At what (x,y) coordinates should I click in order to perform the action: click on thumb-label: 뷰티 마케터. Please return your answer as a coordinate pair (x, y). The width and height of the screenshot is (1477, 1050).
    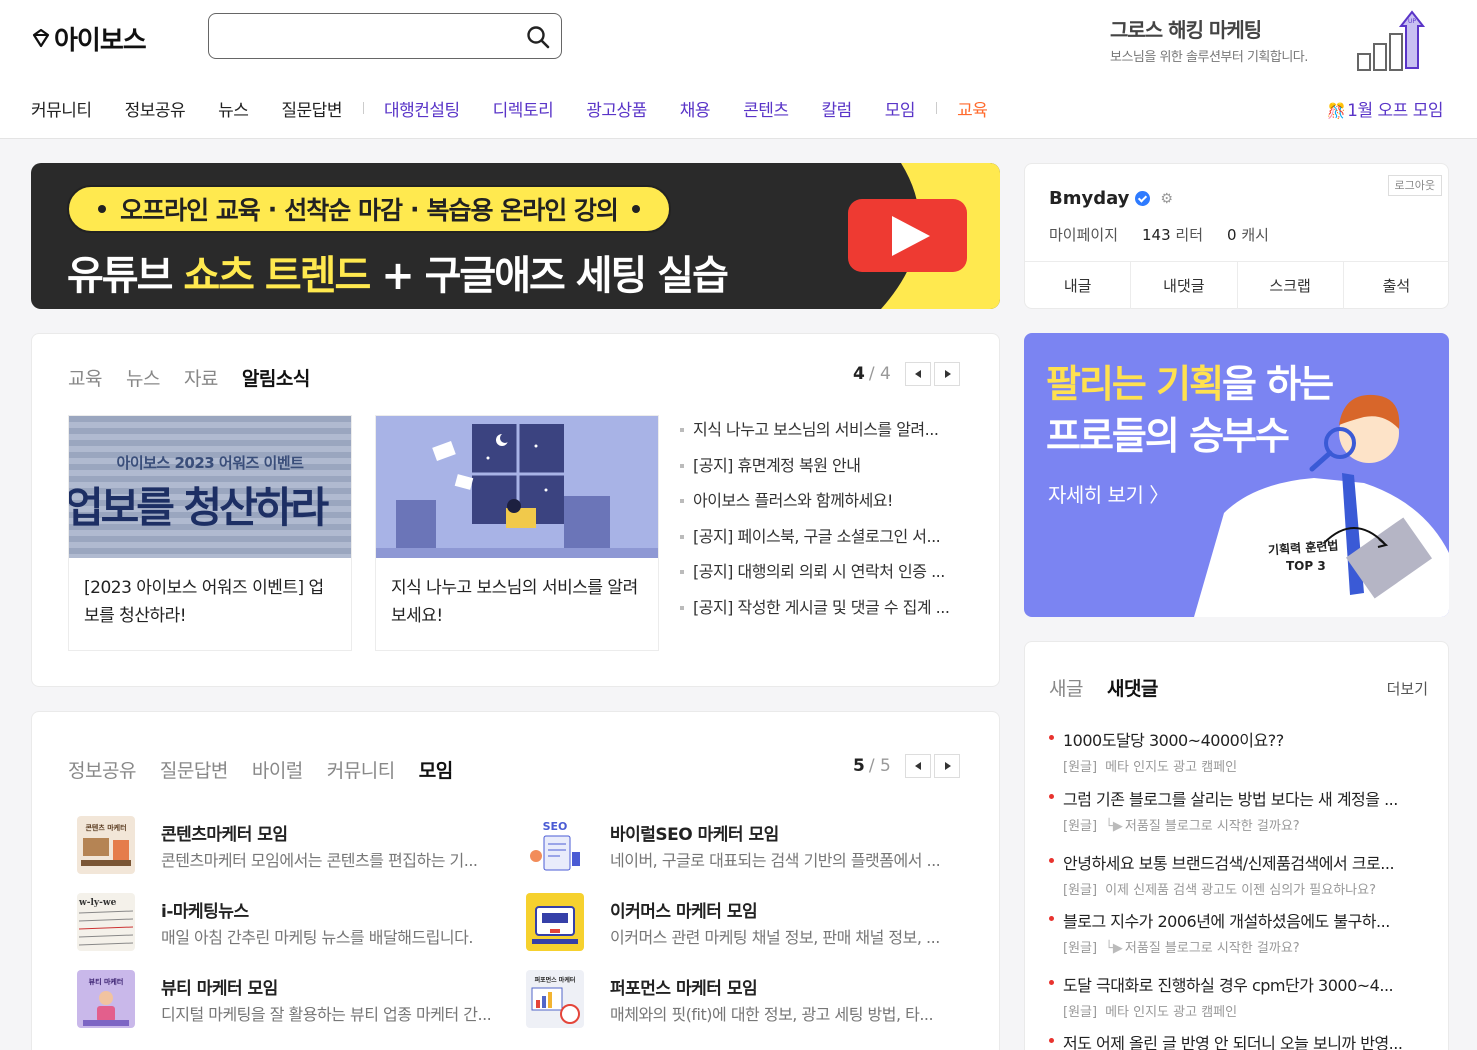
    Looking at the image, I should click on (106, 981).